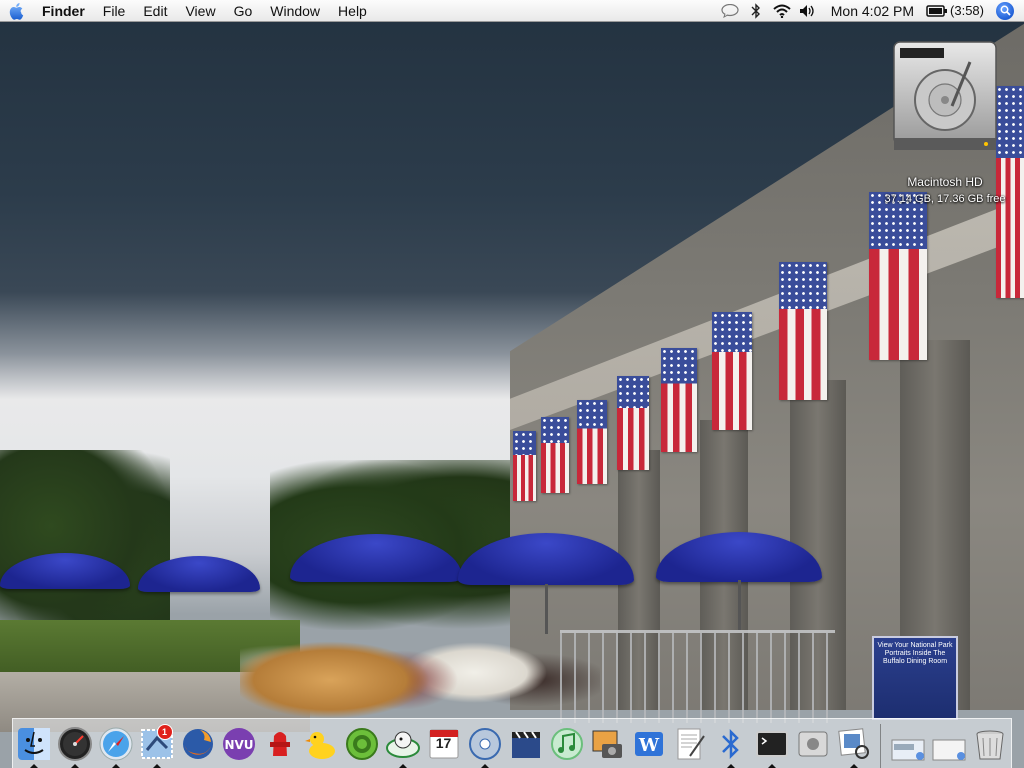 The height and width of the screenshot is (768, 1024). I want to click on terminal-icon, so click(771, 744).